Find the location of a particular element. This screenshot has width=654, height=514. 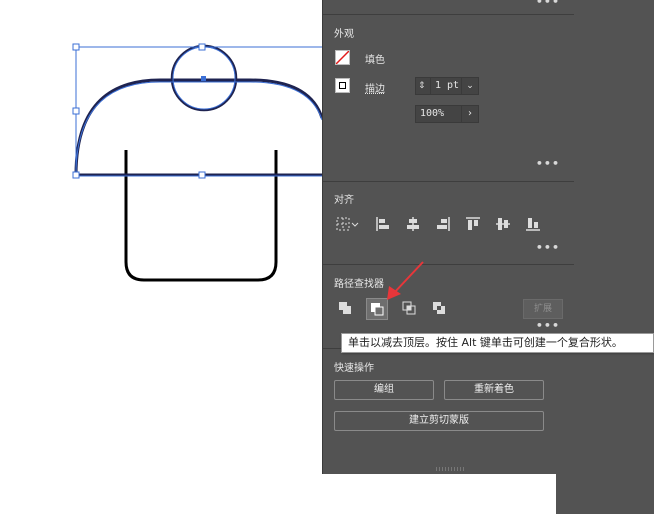

make-clipping-mask-button: 建立剪切蒙版 is located at coordinates (439, 421).